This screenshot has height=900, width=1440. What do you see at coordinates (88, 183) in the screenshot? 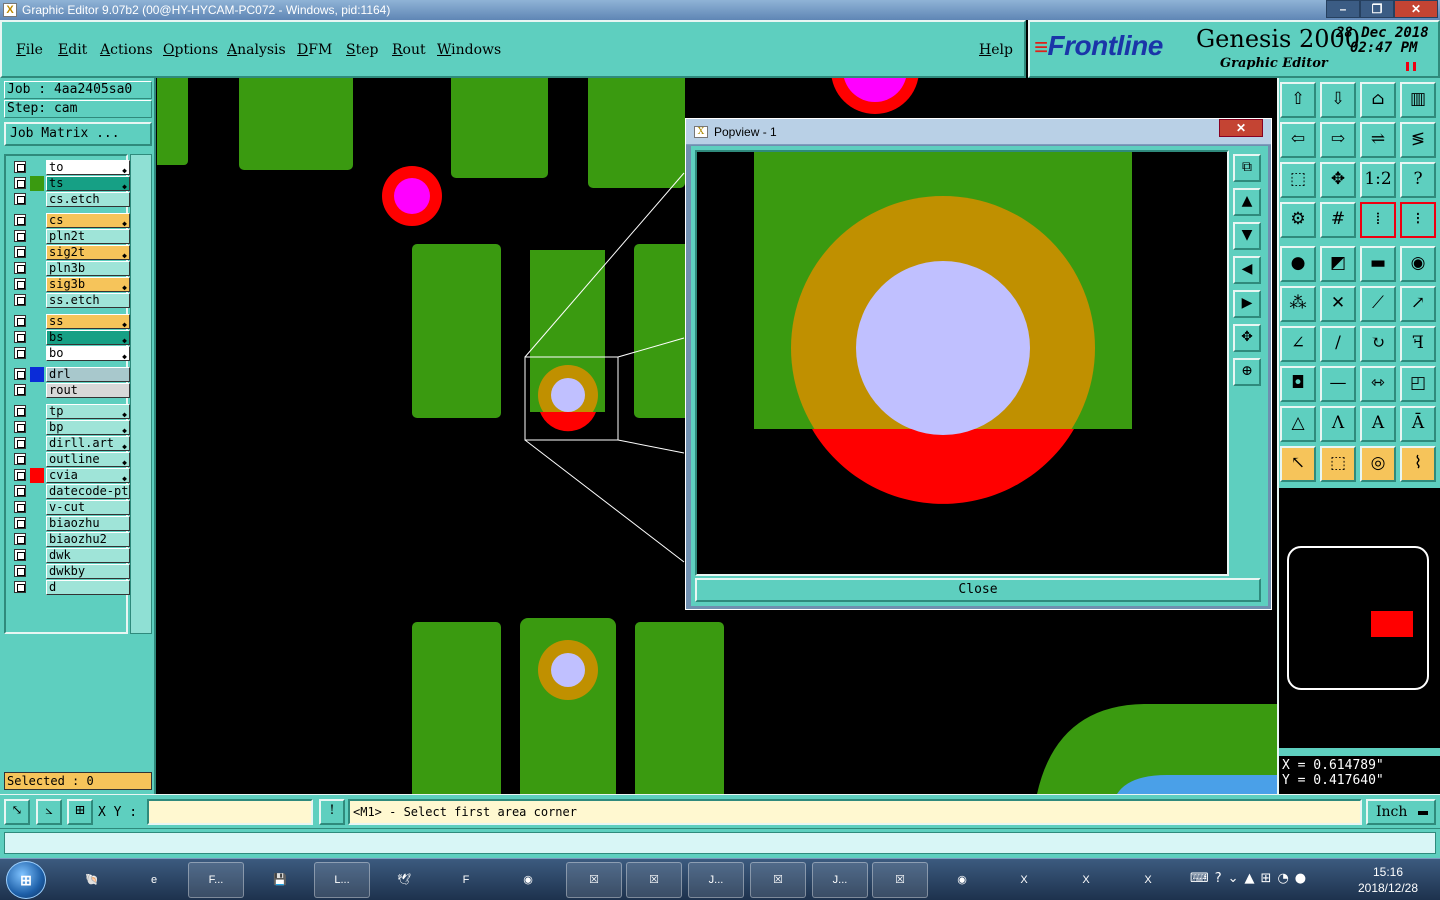
I see `layer-name: ts ◆` at bounding box center [88, 183].